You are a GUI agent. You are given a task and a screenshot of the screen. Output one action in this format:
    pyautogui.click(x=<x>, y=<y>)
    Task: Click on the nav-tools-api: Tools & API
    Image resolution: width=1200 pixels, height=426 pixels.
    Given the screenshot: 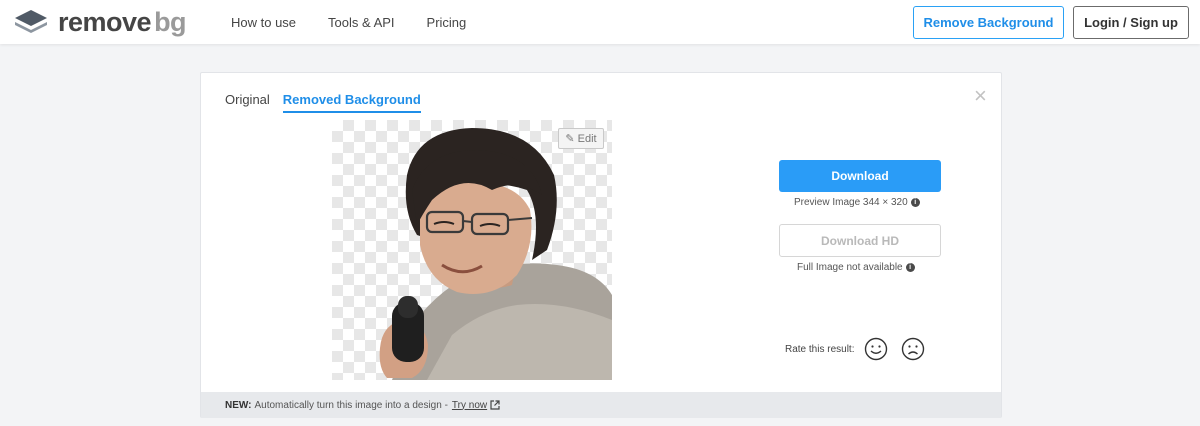 What is the action you would take?
    pyautogui.click(x=361, y=22)
    